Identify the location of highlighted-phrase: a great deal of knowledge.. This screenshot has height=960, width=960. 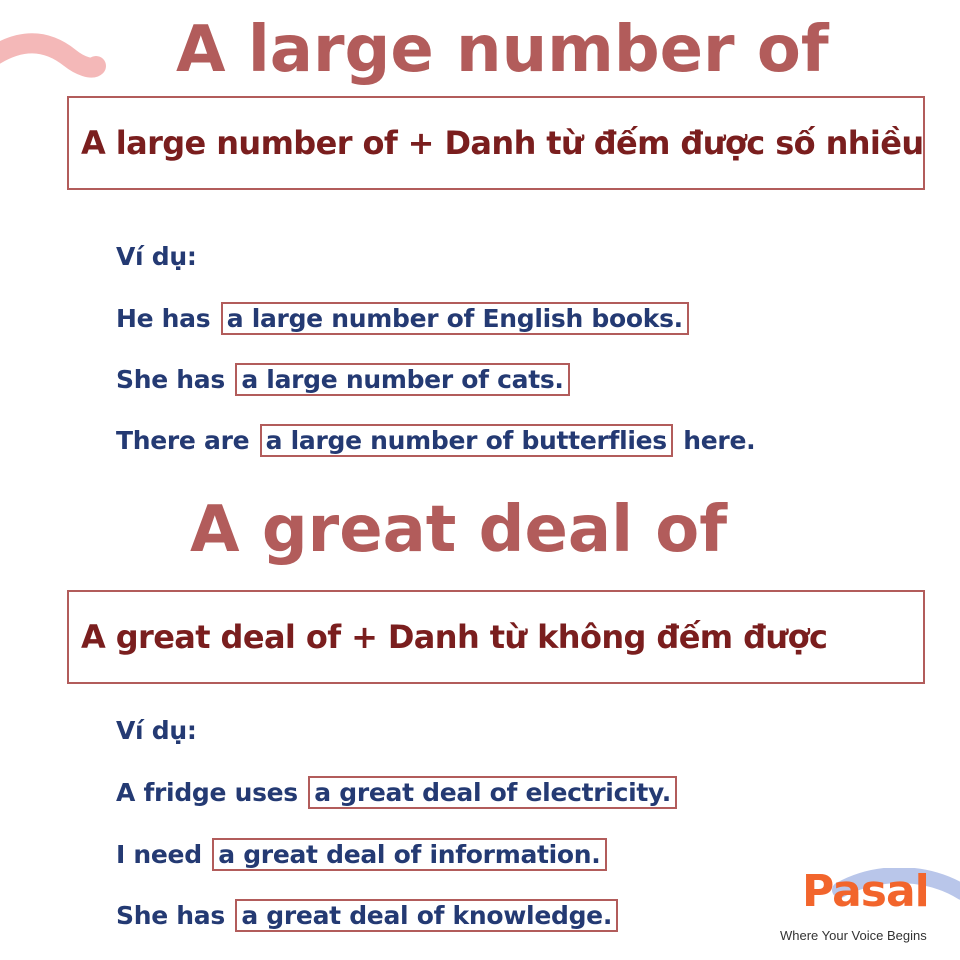
(427, 915).